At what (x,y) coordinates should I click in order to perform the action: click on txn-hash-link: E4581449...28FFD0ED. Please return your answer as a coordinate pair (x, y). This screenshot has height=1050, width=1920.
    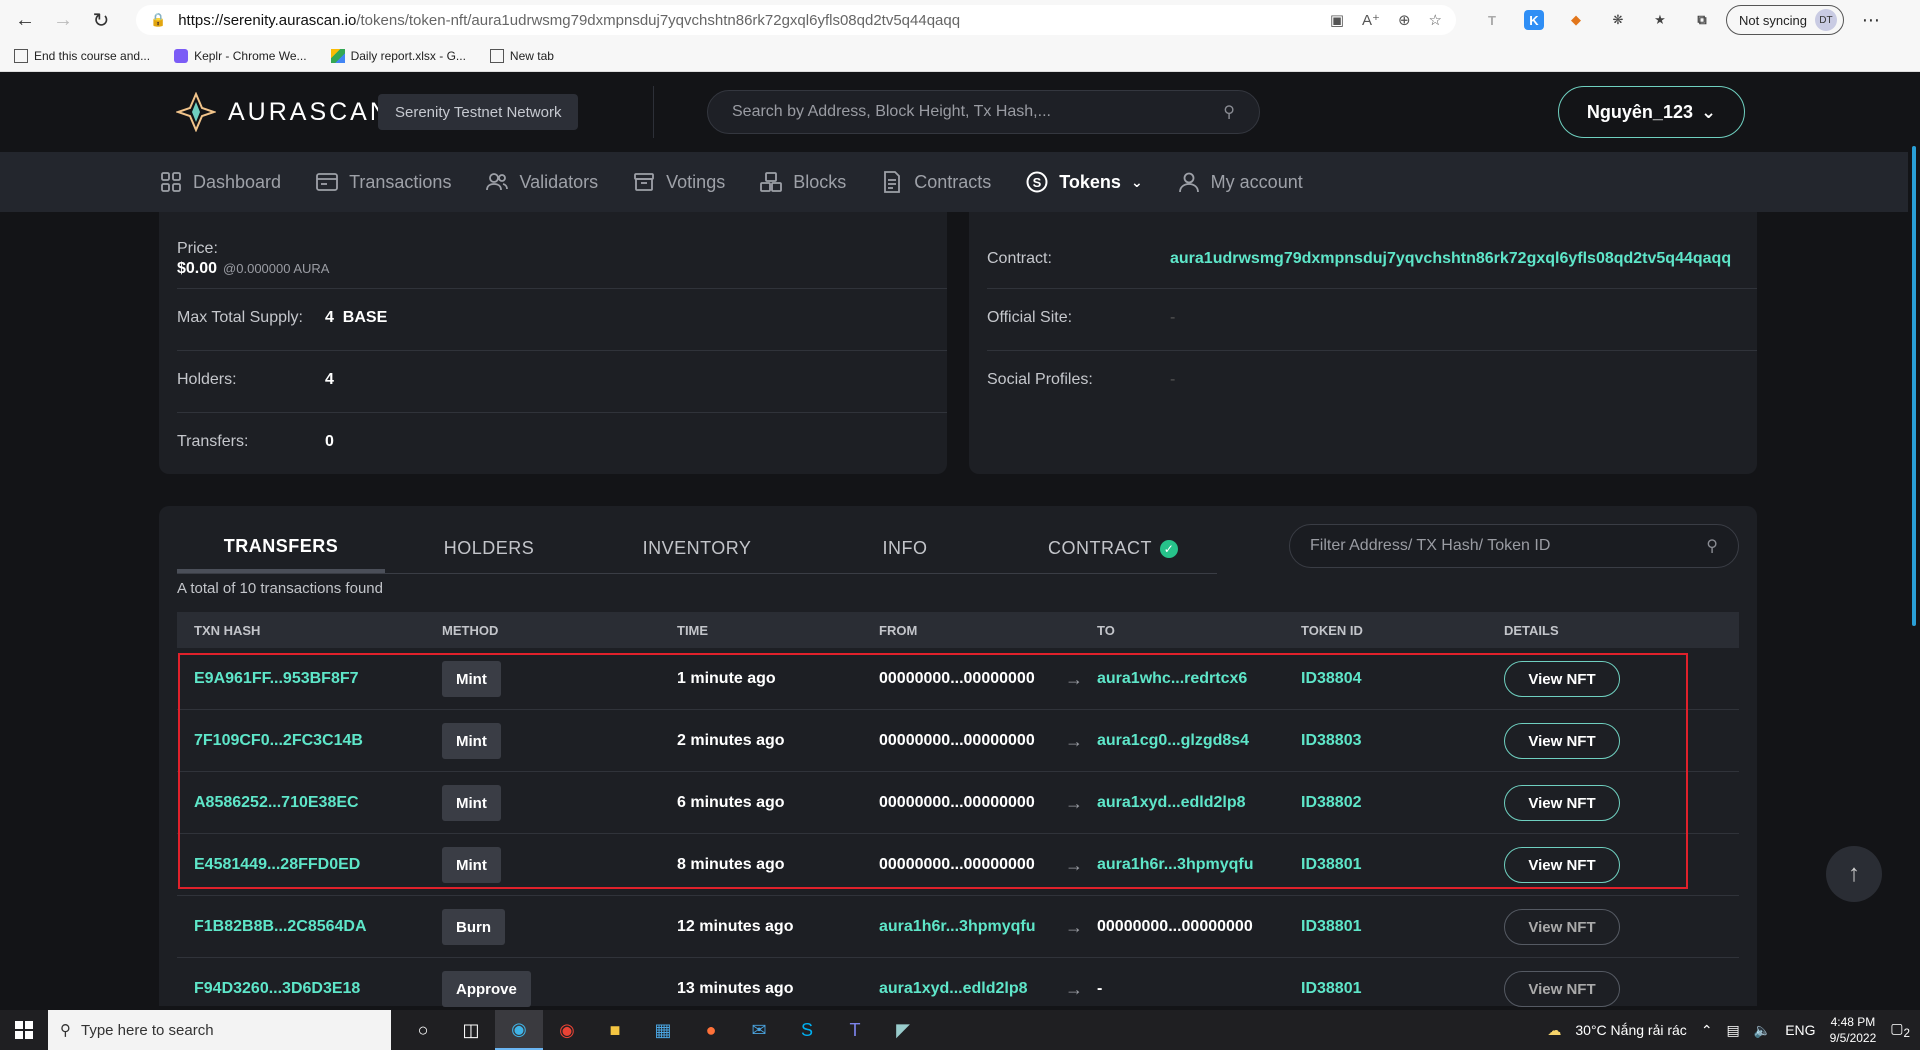
    Looking at the image, I should click on (277, 865).